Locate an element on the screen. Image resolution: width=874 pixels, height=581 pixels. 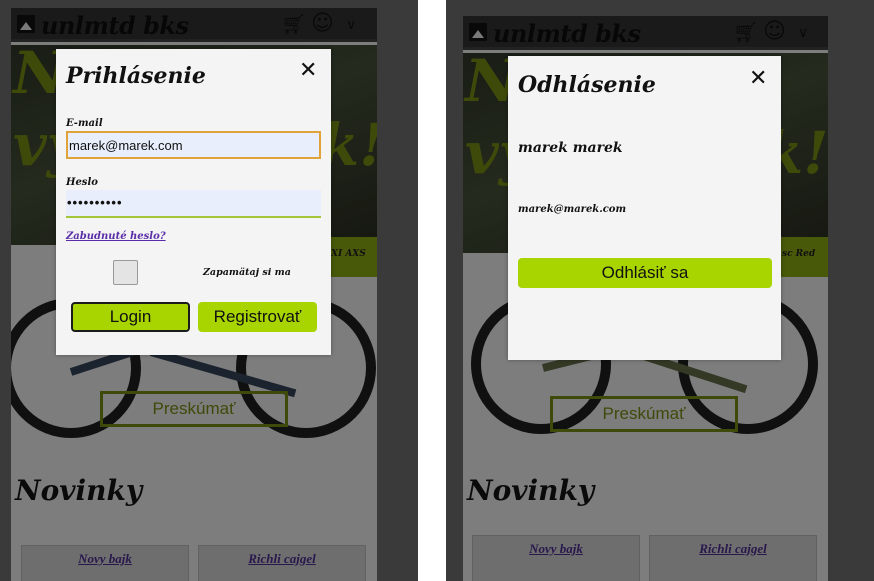
password-field: •••••••••• is located at coordinates (193, 204).